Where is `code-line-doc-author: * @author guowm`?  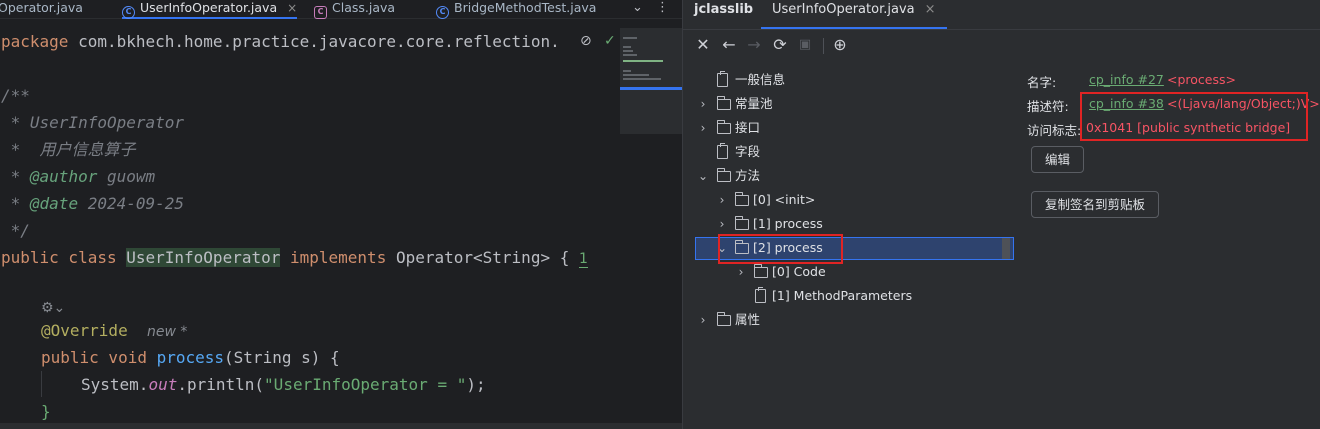 code-line-doc-author: * @author guowm is located at coordinates (78, 176).